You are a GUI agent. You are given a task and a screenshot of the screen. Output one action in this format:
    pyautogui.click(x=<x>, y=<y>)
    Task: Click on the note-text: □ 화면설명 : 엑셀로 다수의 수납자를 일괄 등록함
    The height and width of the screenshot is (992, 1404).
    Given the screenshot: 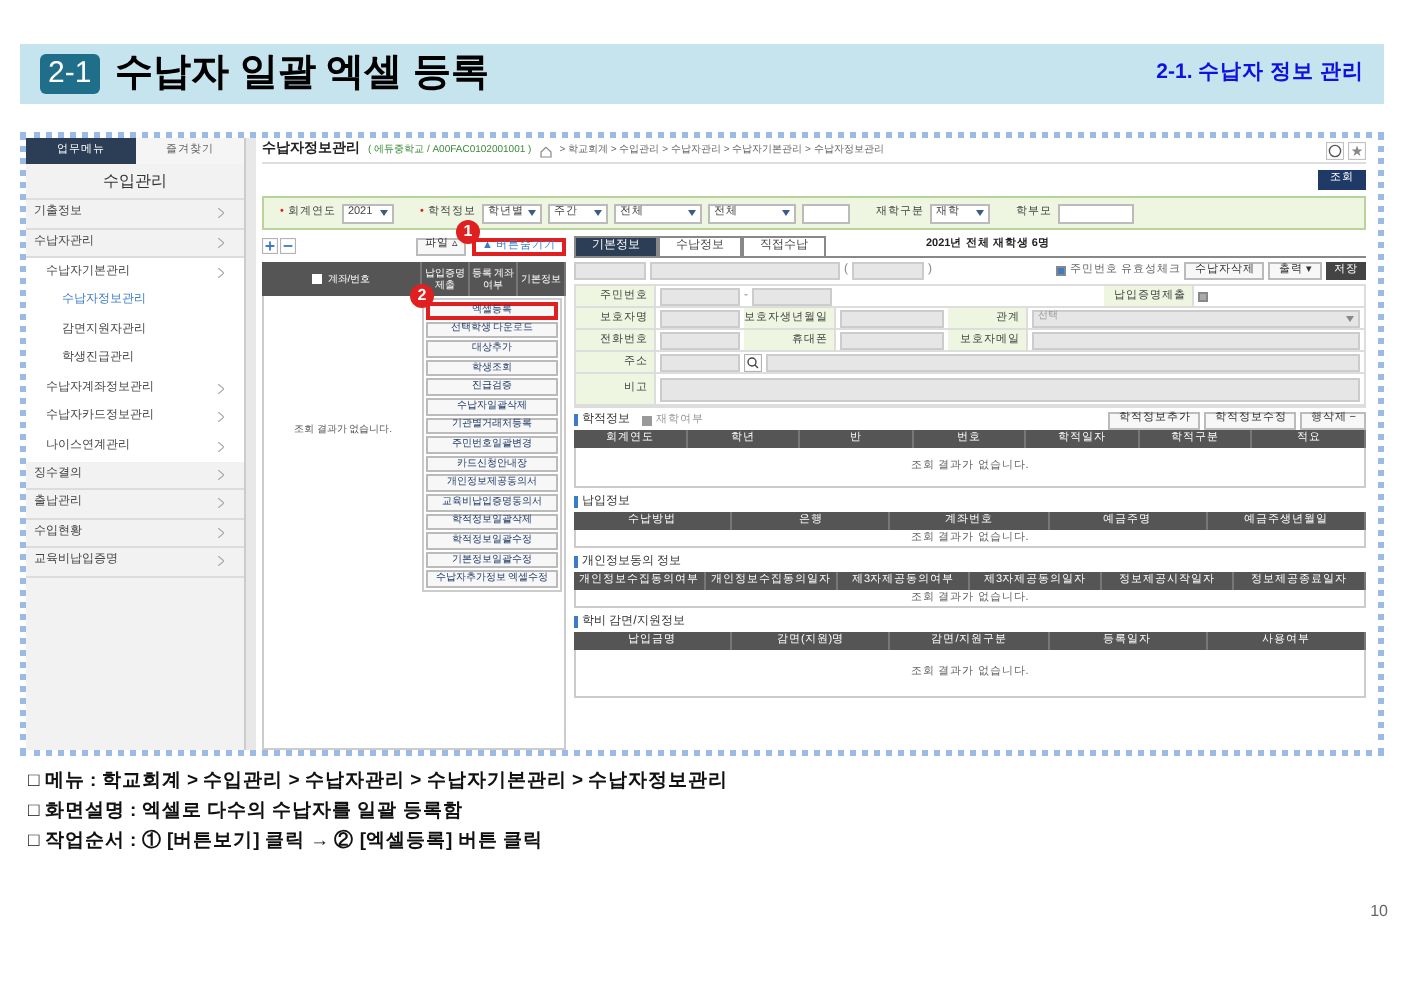 What is the action you would take?
    pyautogui.click(x=246, y=812)
    